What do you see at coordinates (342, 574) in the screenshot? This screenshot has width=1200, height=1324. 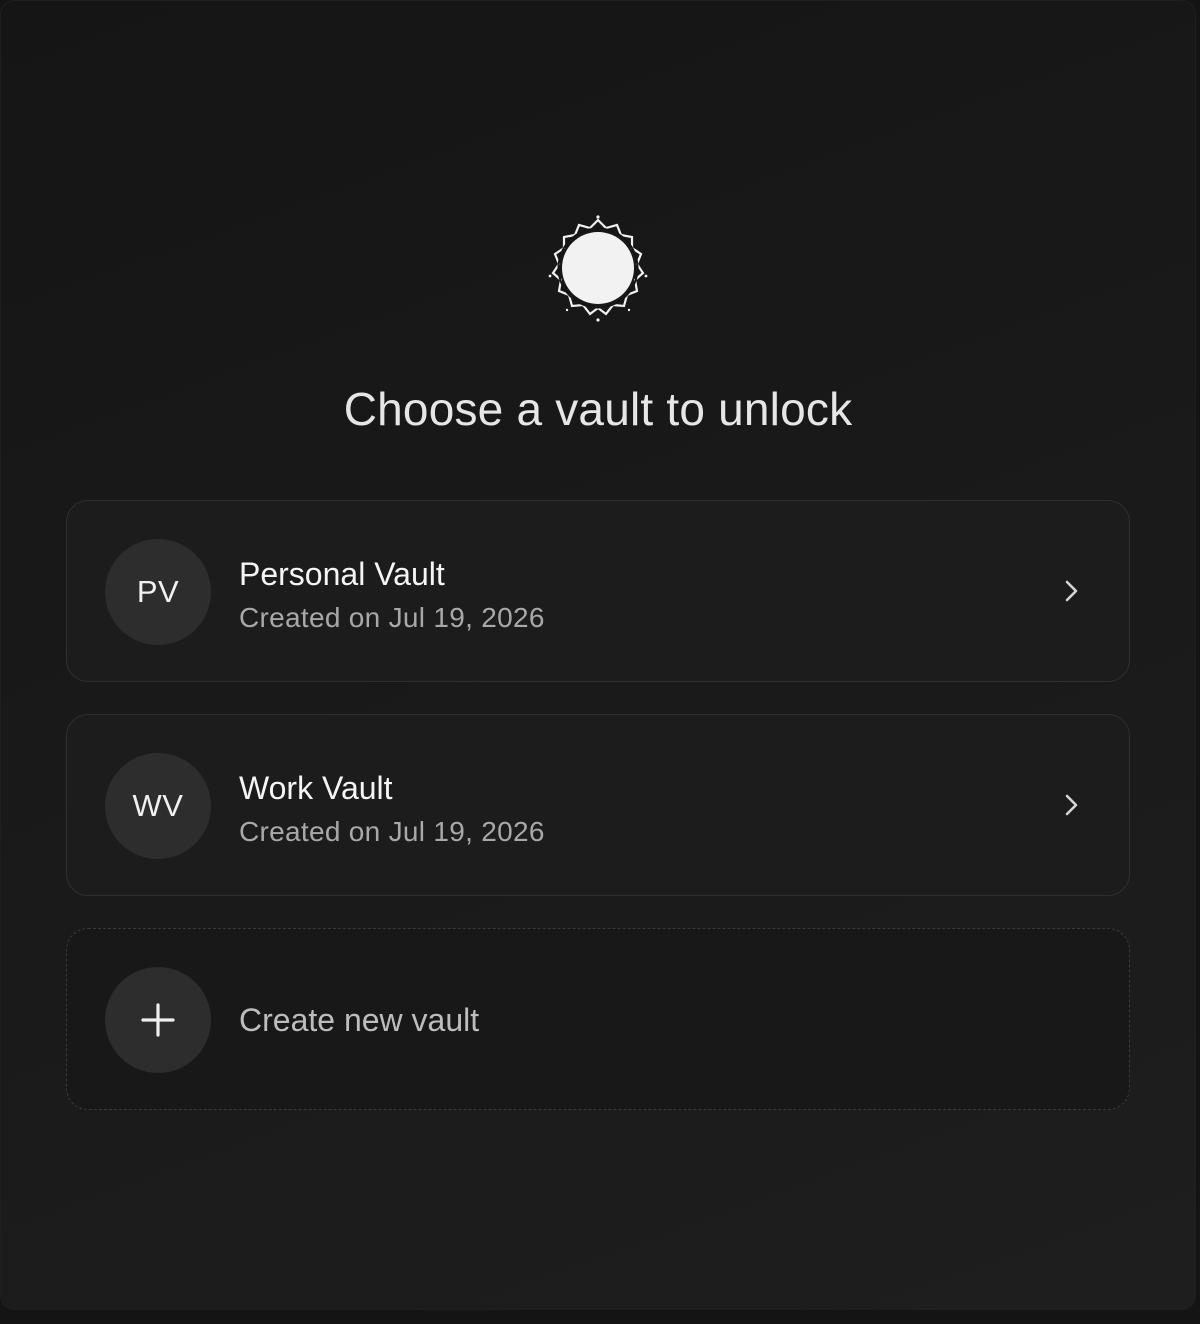 I see `vault-name: Personal Vault` at bounding box center [342, 574].